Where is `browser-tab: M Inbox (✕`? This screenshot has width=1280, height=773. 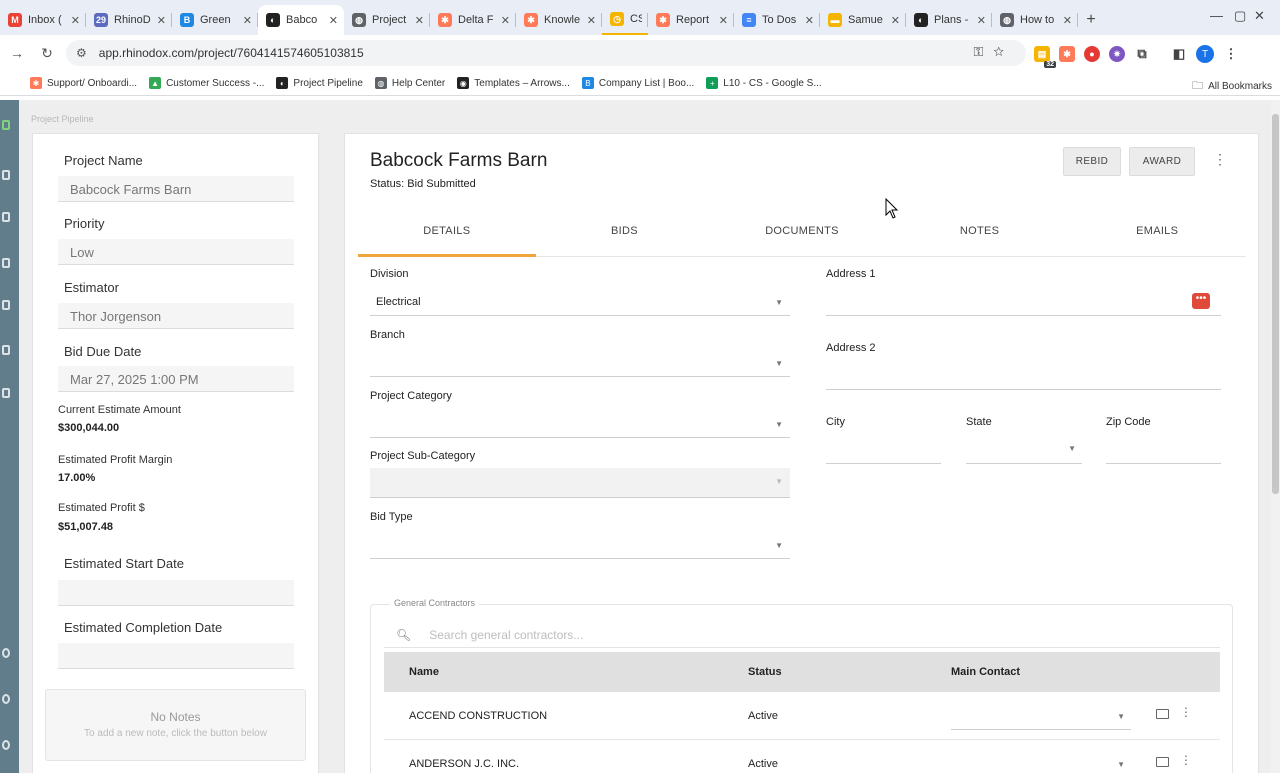 browser-tab: M Inbox (✕ is located at coordinates (43, 20).